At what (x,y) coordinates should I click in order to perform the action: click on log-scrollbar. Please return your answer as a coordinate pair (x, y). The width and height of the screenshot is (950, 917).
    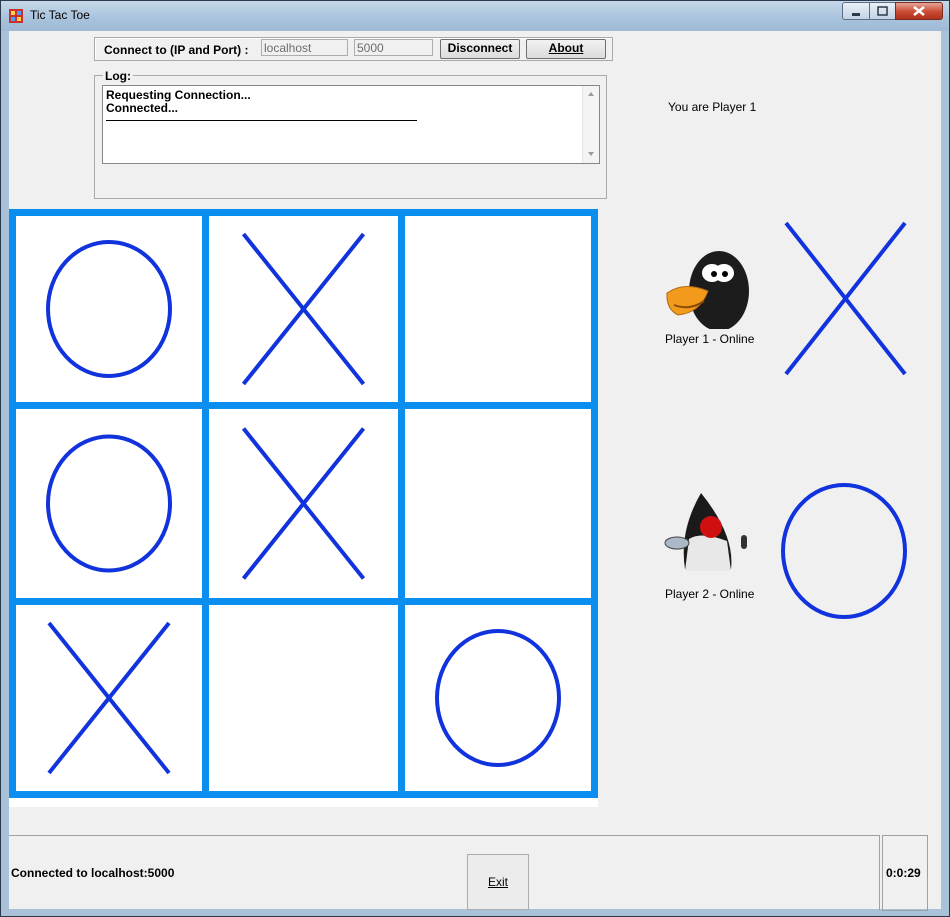
    Looking at the image, I should click on (590, 124).